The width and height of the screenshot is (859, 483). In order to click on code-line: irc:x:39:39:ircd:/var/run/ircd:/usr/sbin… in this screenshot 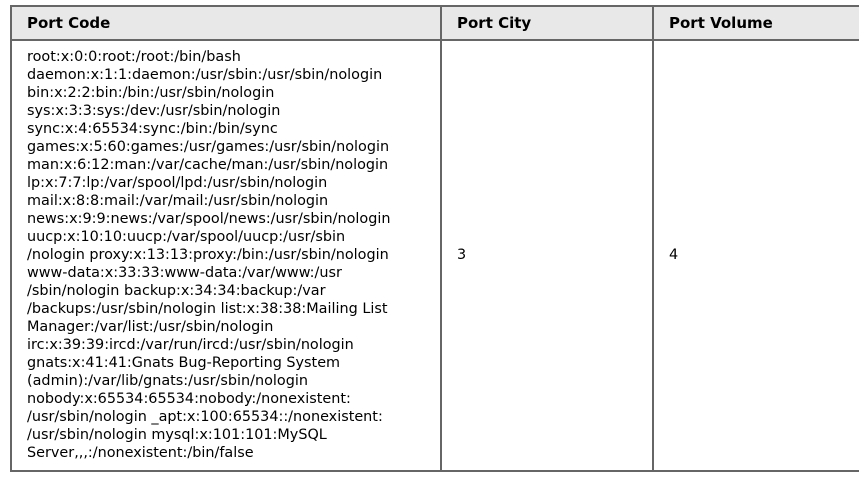, I will do `click(190, 345)`.